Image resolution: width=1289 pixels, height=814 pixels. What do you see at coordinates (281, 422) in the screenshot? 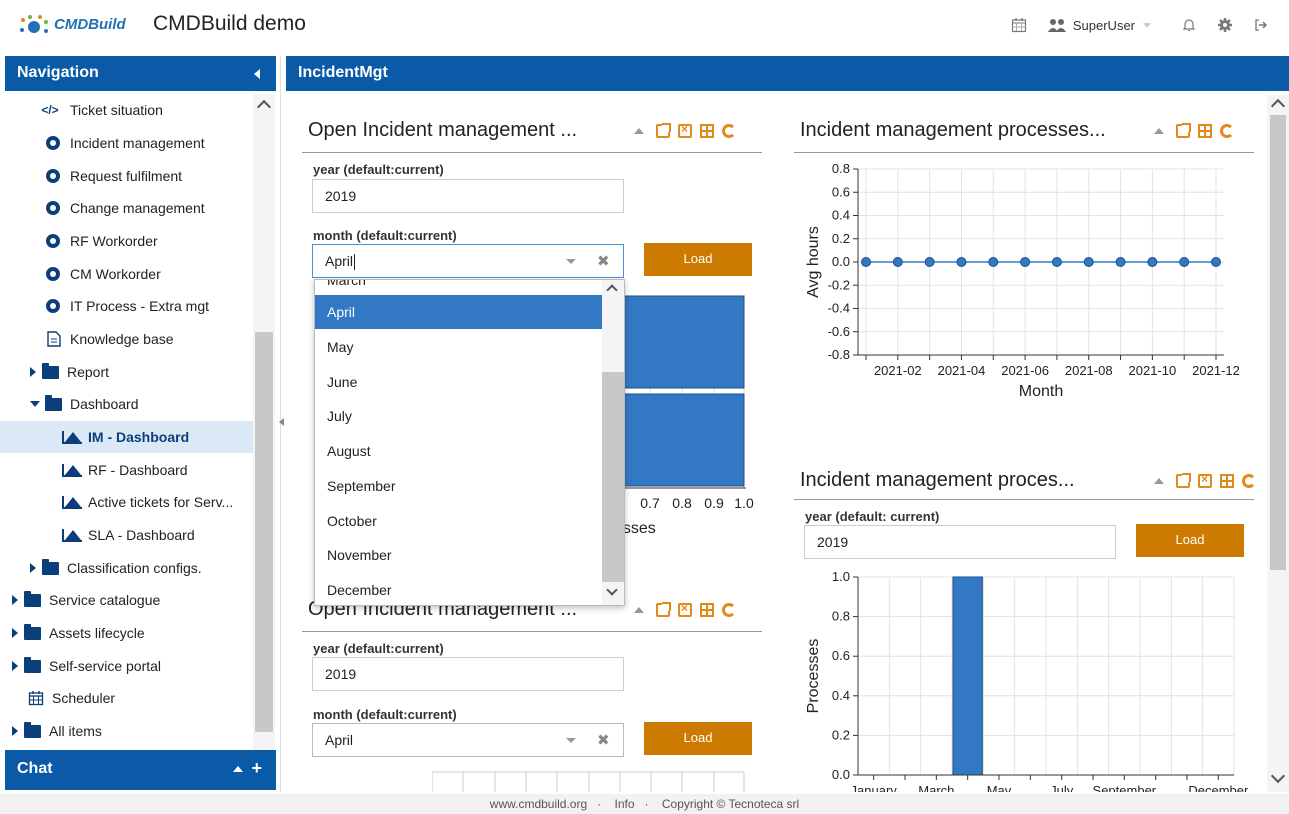
I see `splitter-collapse-icon` at bounding box center [281, 422].